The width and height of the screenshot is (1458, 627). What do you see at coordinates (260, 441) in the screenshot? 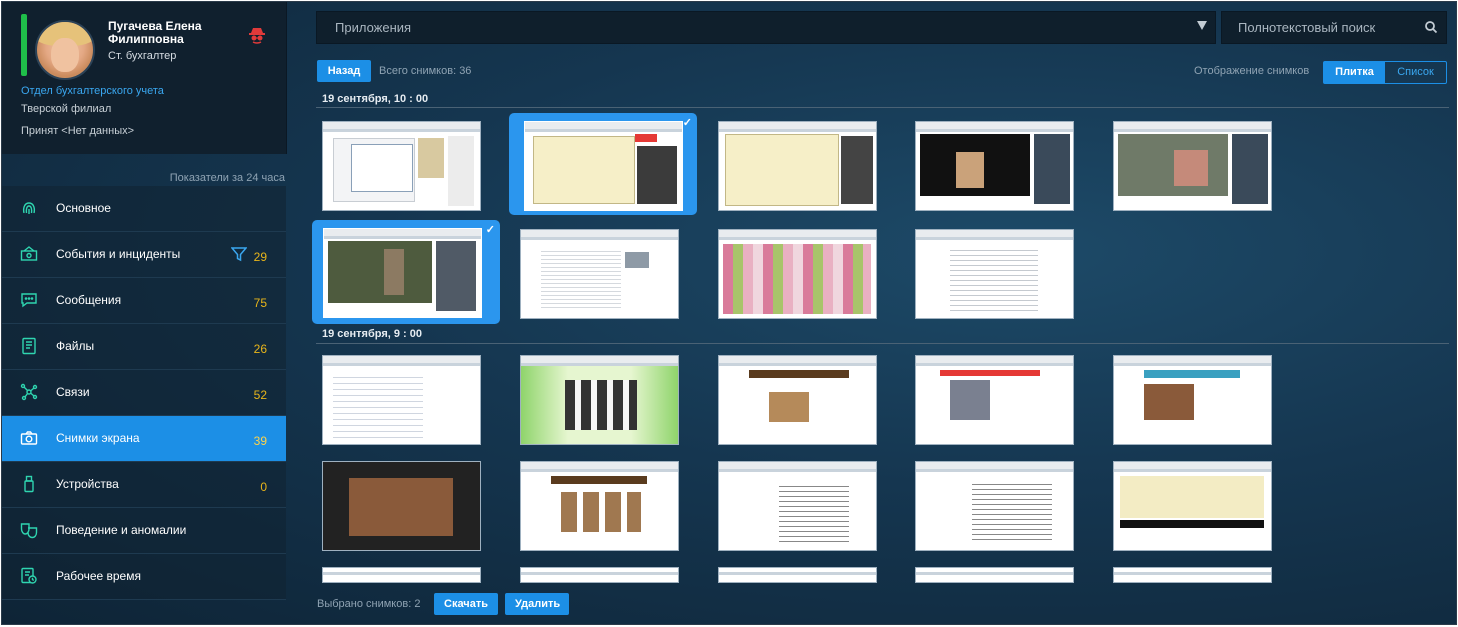
I see `sidebar-item-count: 39` at bounding box center [260, 441].